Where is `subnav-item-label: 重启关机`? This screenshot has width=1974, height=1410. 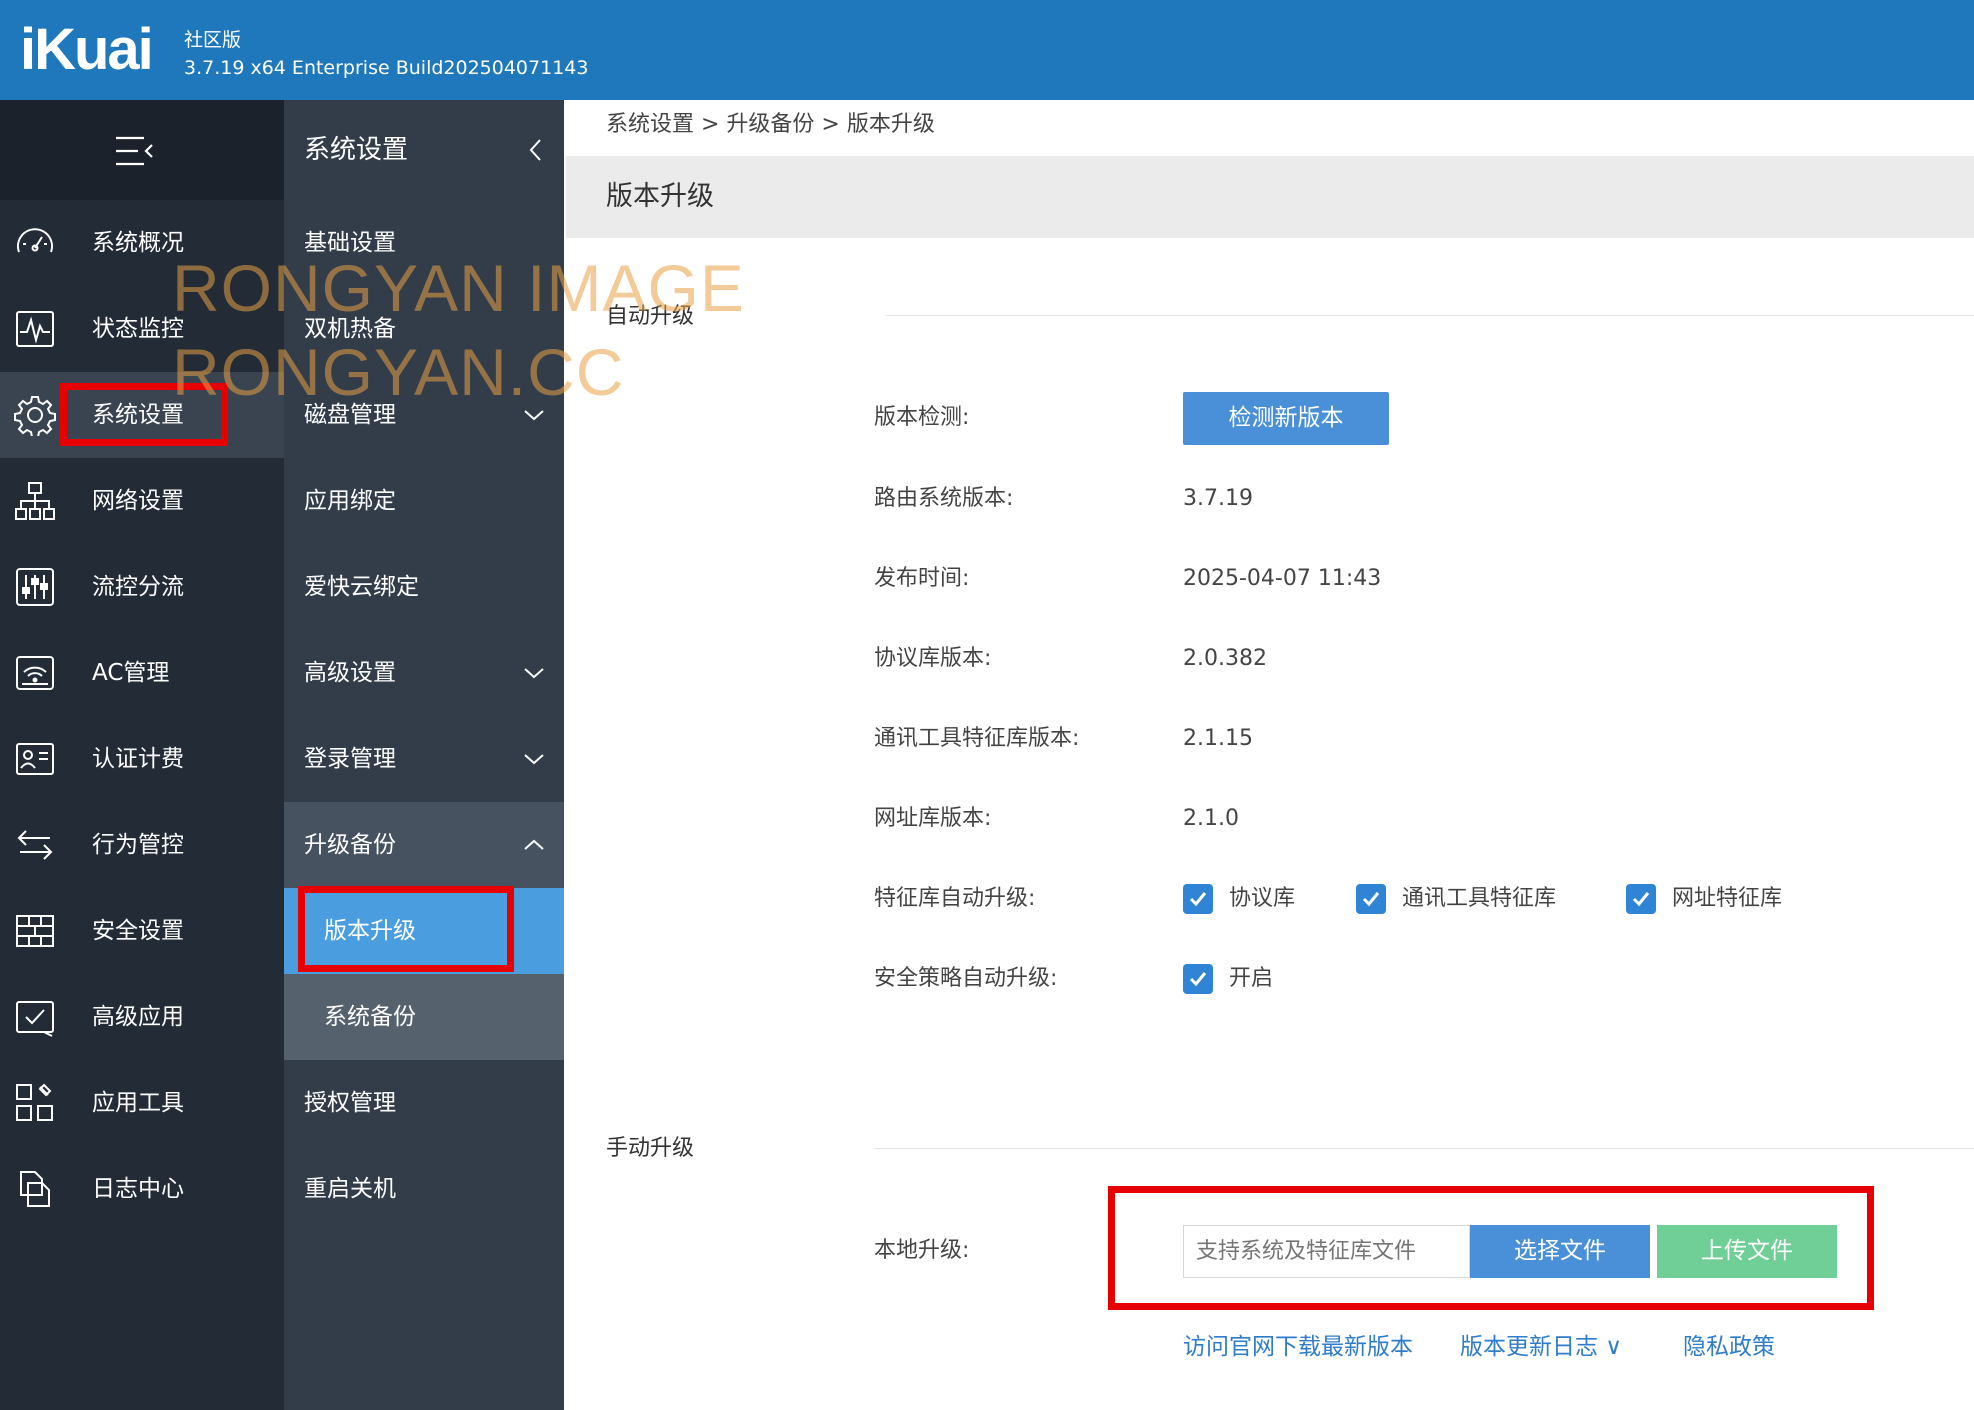
subnav-item-label: 重启关机 is located at coordinates (350, 1189).